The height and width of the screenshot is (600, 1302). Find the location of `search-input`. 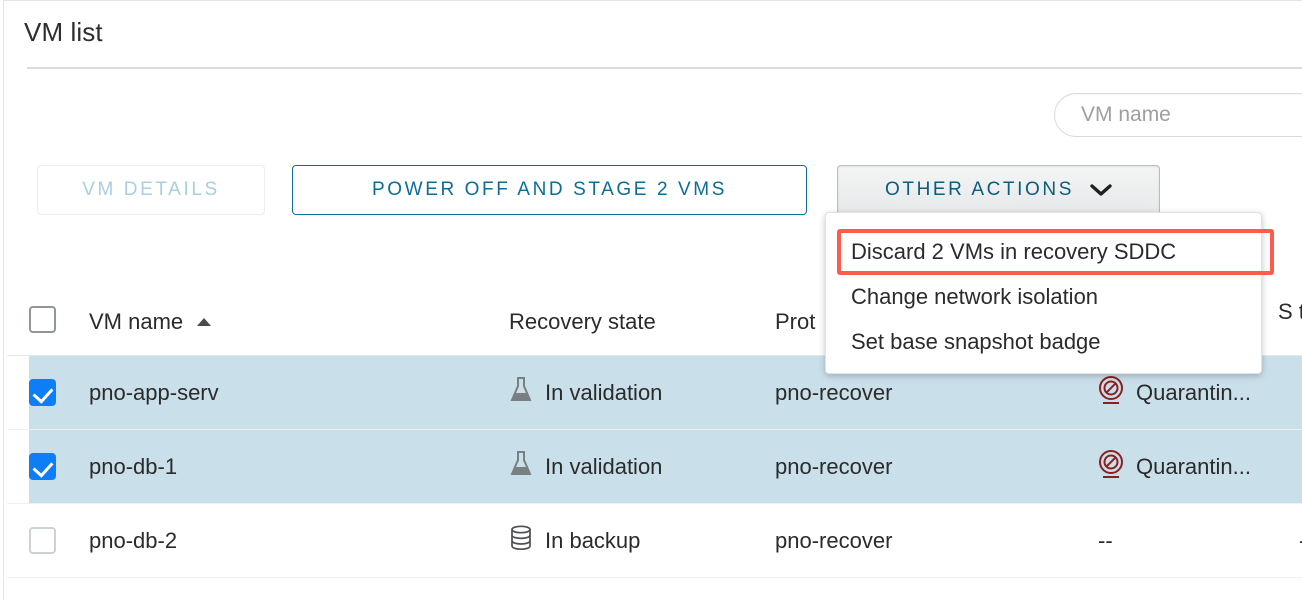

search-input is located at coordinates (1178, 115).